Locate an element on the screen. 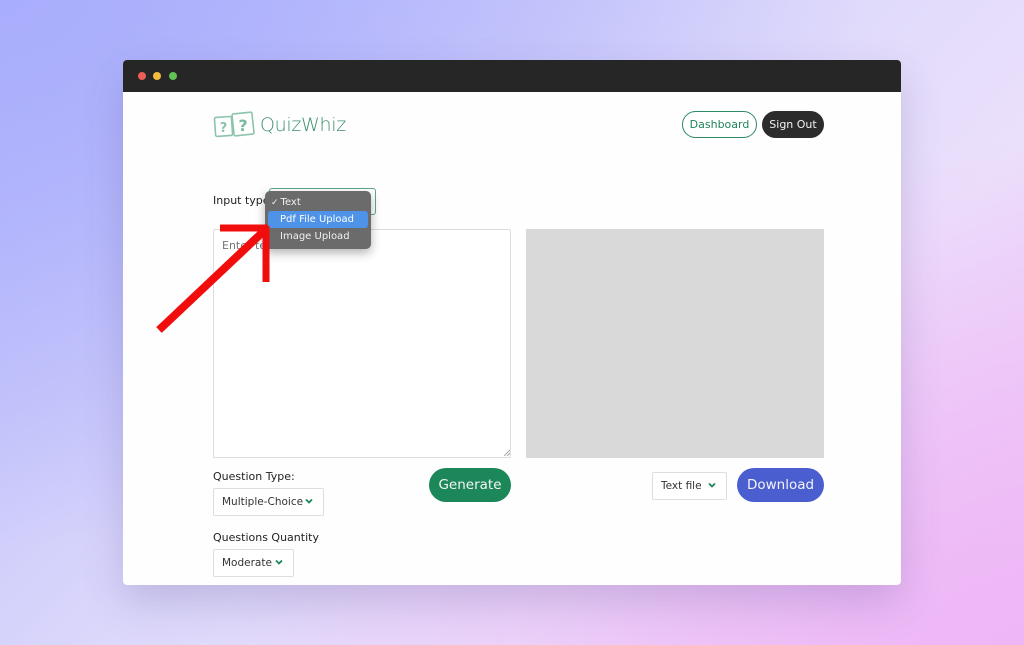 The image size is (1024, 645). option-label: Text is located at coordinates (290, 202).